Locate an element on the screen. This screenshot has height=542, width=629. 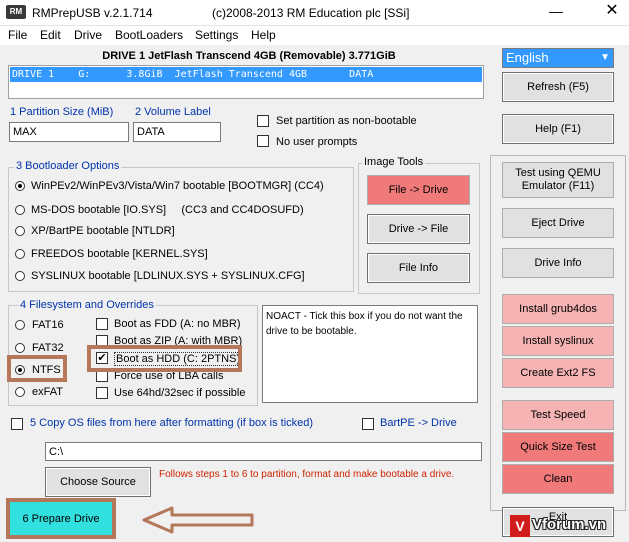
eject-drive-button: Eject Drive is located at coordinates (558, 223).